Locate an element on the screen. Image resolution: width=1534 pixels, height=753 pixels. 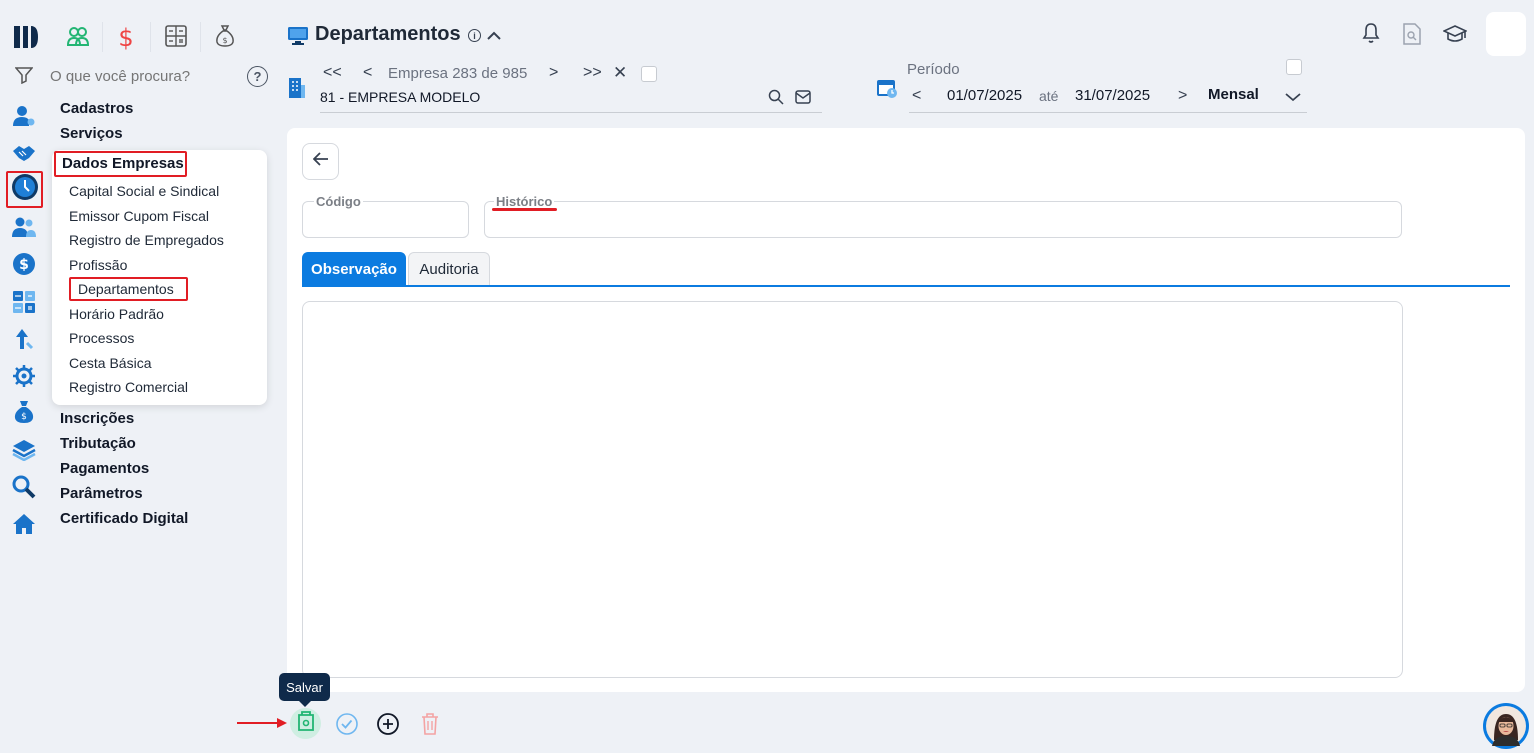
plus-circle-icon is located at coordinates (388, 726).